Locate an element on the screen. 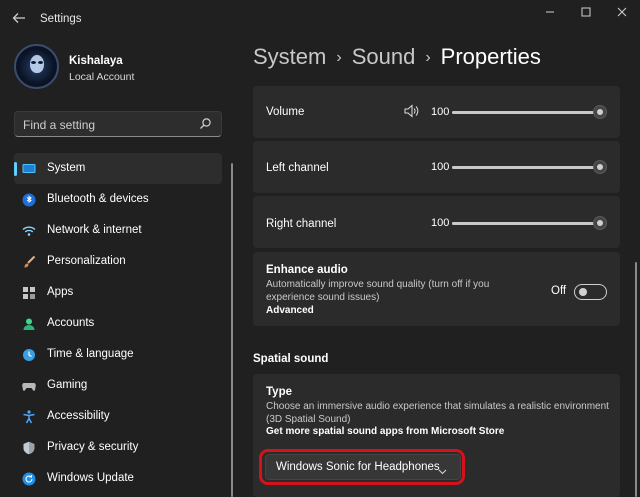  speaker-icon is located at coordinates (412, 111).